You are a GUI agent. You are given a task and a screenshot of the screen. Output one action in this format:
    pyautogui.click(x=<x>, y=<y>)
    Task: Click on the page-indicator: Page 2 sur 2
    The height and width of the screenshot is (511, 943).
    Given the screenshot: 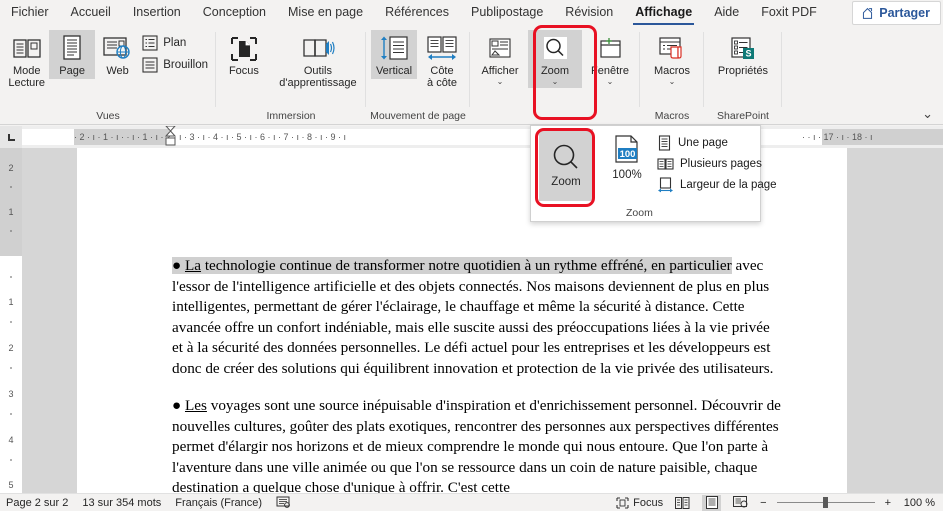 What is the action you would take?
    pyautogui.click(x=37, y=503)
    